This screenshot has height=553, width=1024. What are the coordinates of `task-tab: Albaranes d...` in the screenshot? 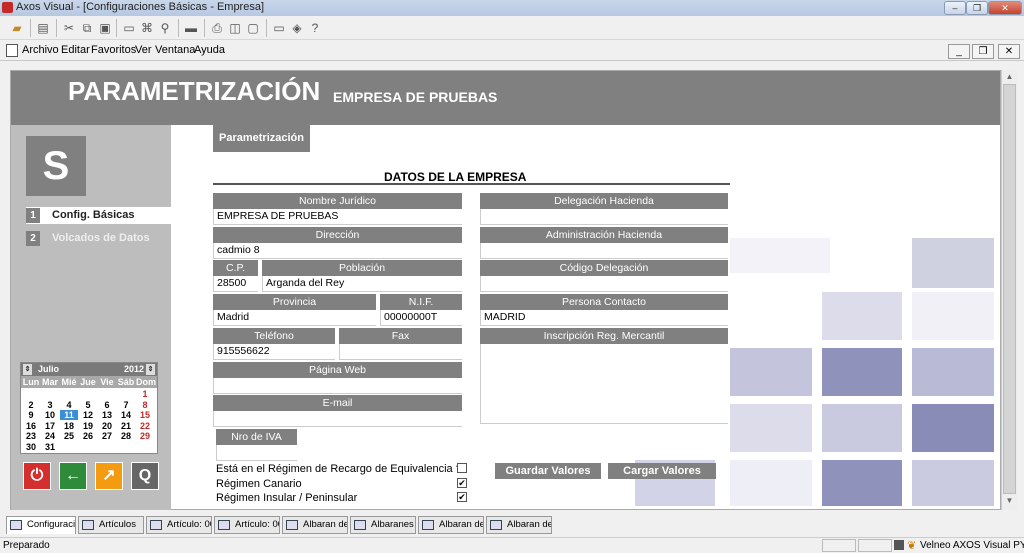 It's located at (383, 525).